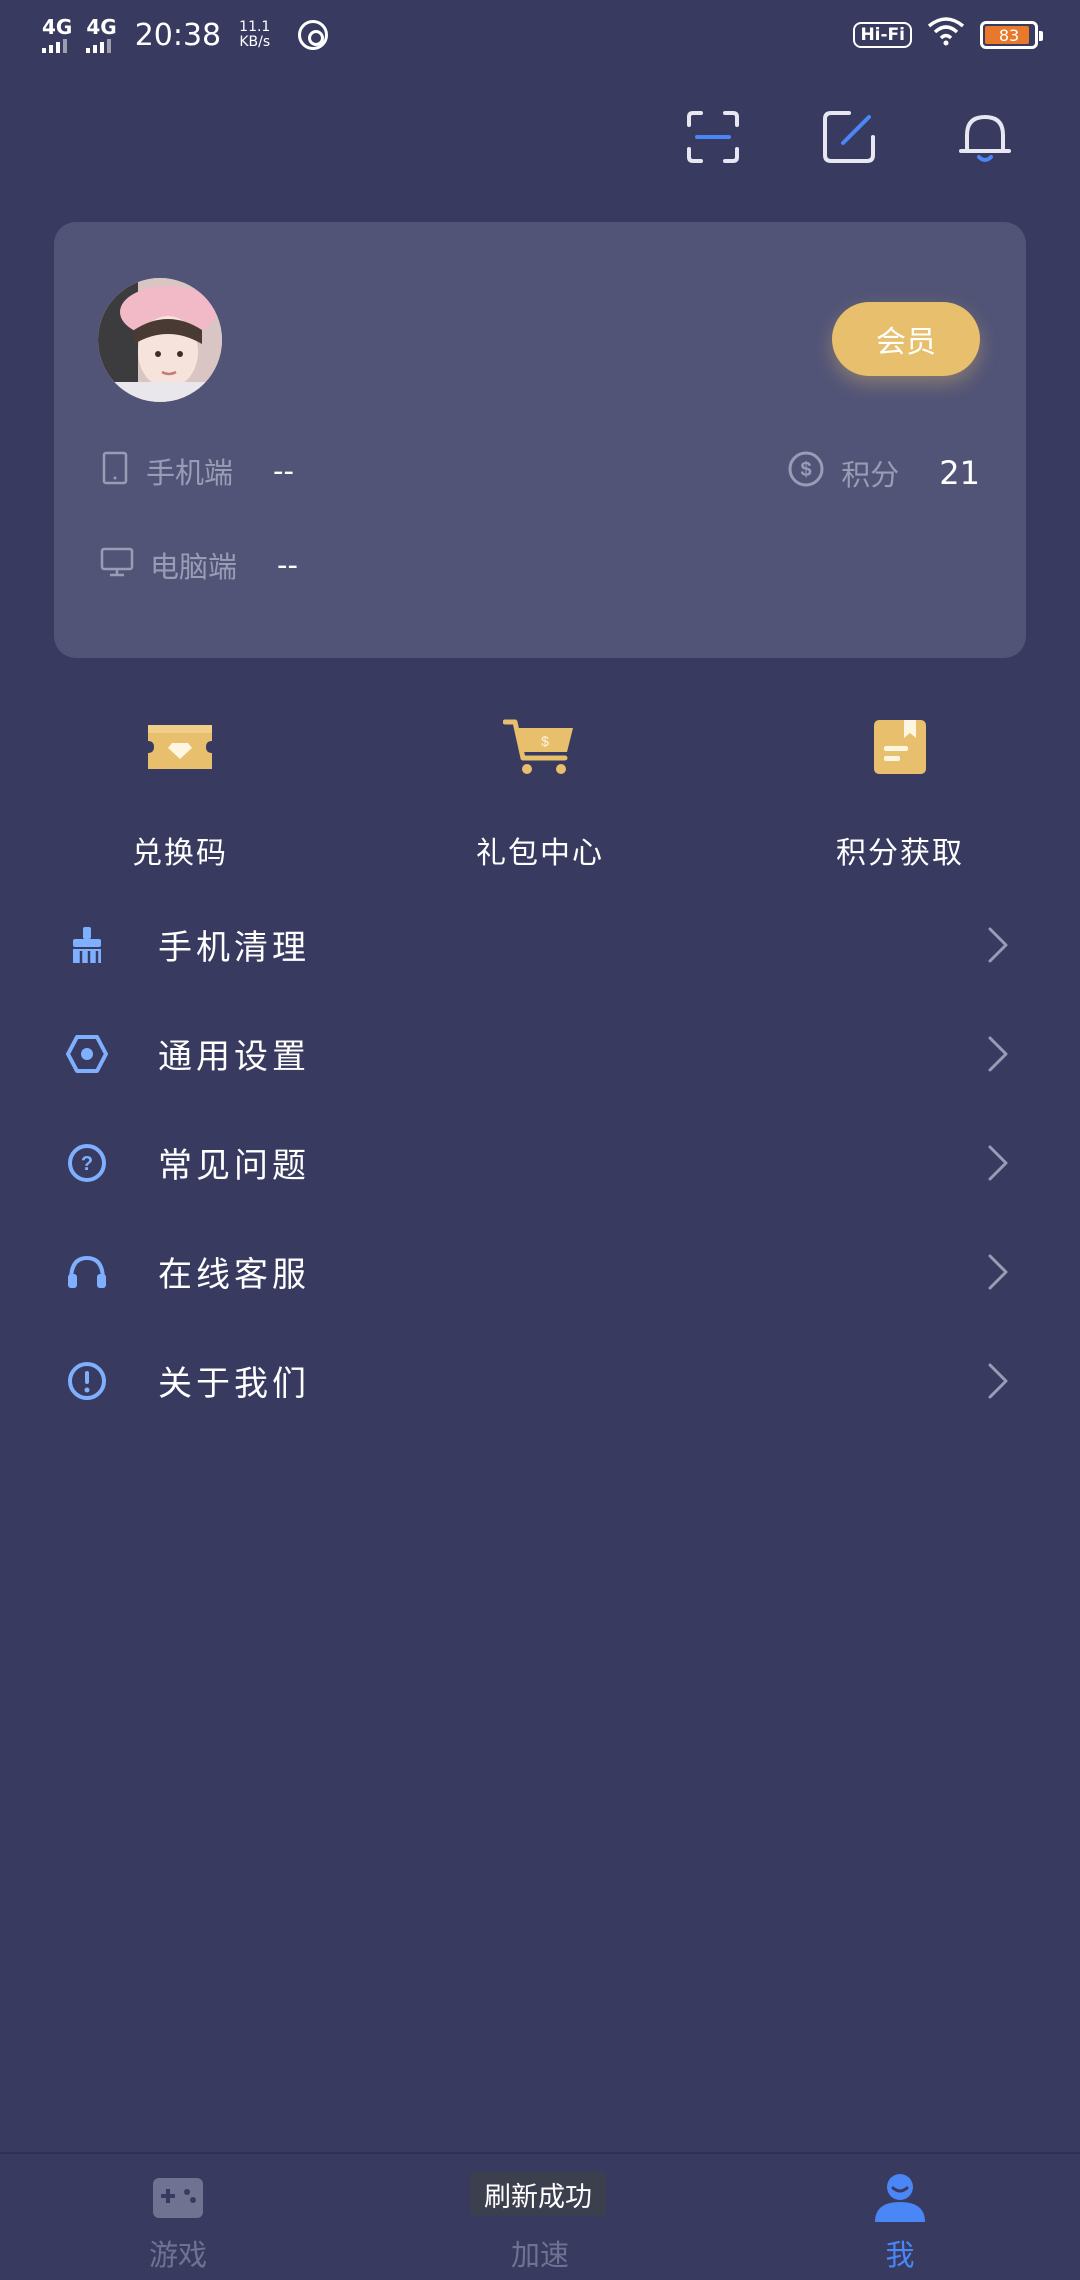 This screenshot has height=2280, width=1080. What do you see at coordinates (234, 1166) in the screenshot?
I see `menu-item-label: 常见问题` at bounding box center [234, 1166].